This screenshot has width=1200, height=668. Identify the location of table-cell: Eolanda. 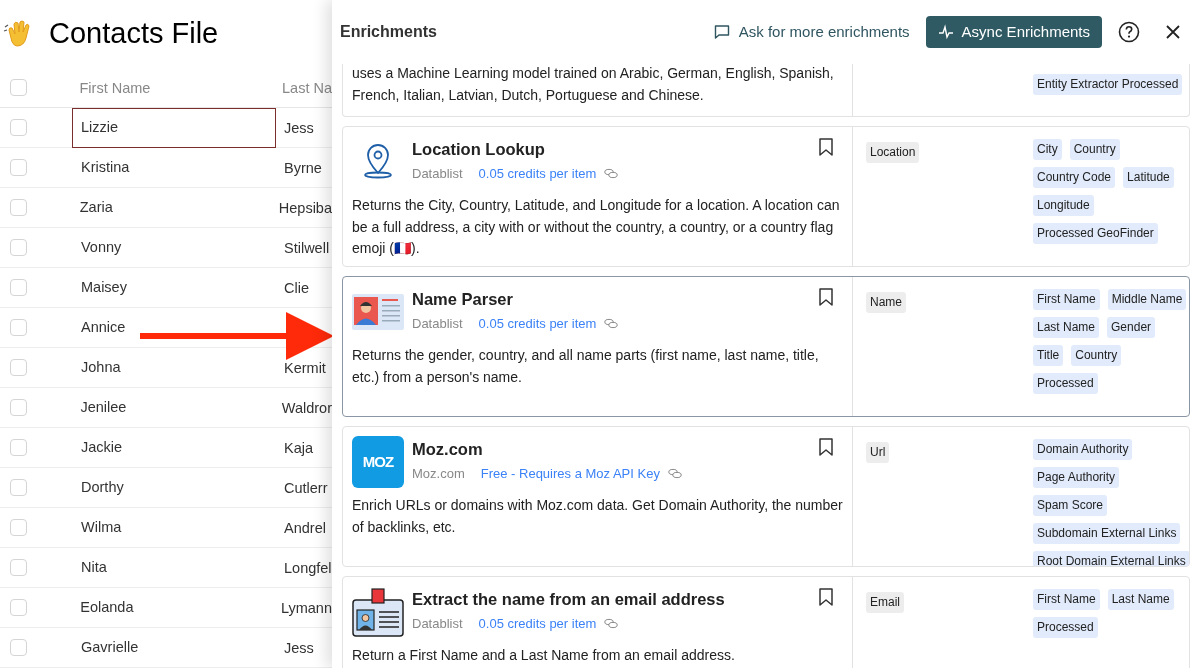
(172, 607).